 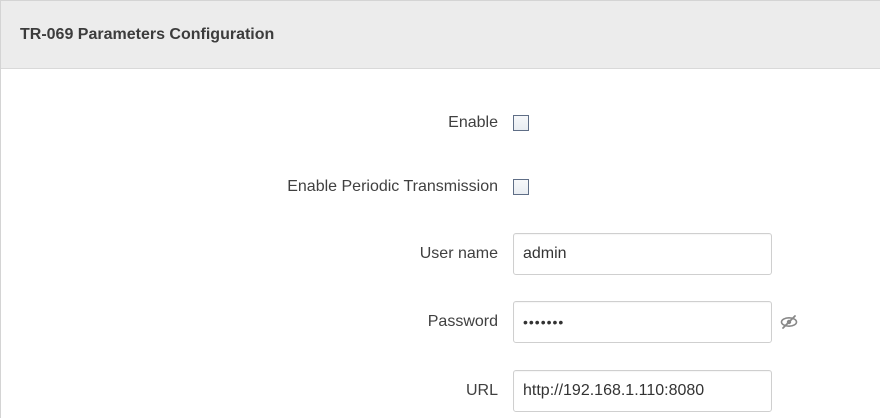 I want to click on periodic-transmission-row: Enable Periodic Transmission, so click(x=440, y=187).